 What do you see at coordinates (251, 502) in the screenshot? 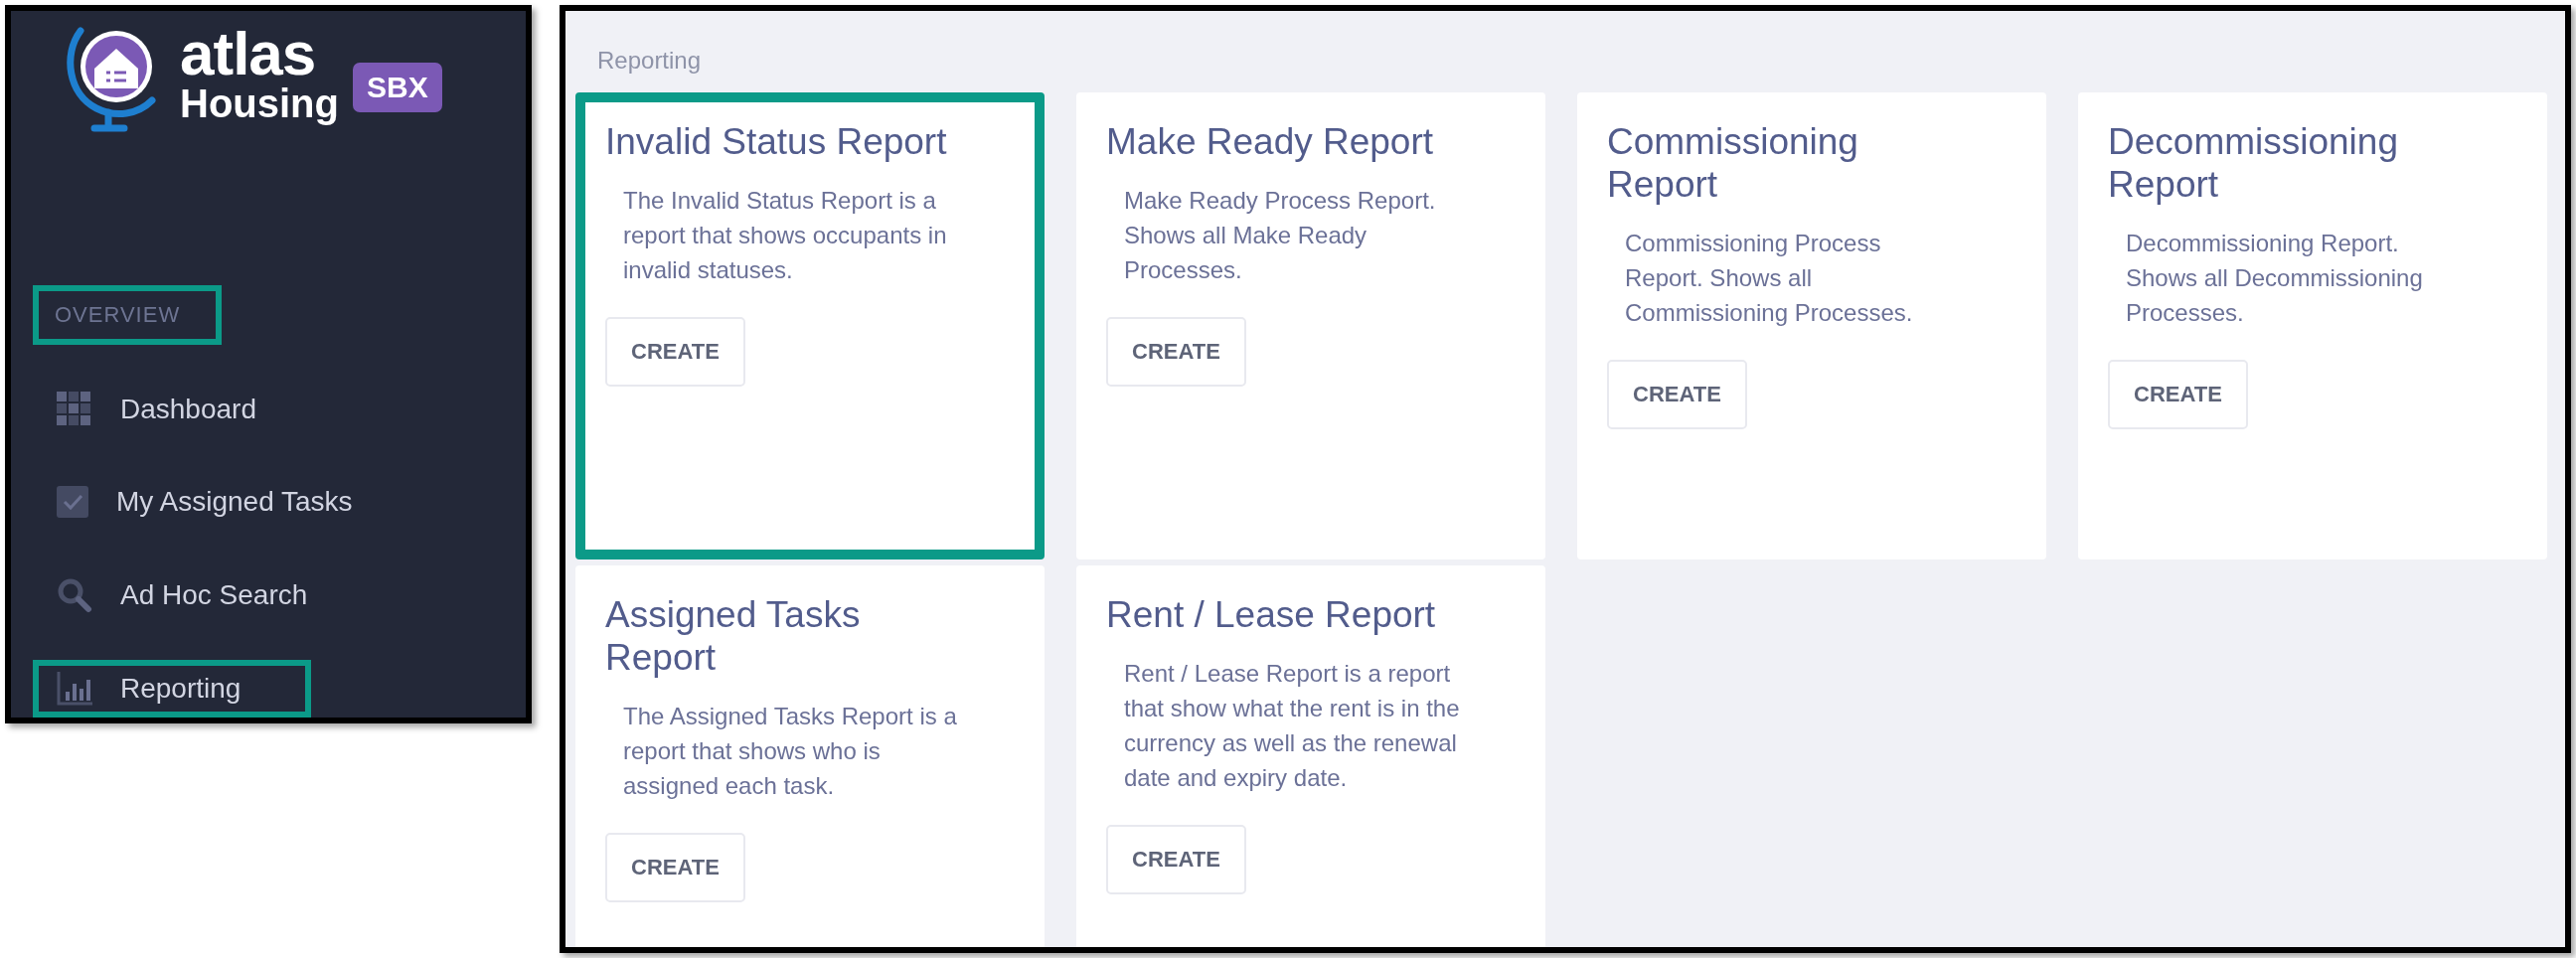
I see `nav-item: My Assigned Tasks` at bounding box center [251, 502].